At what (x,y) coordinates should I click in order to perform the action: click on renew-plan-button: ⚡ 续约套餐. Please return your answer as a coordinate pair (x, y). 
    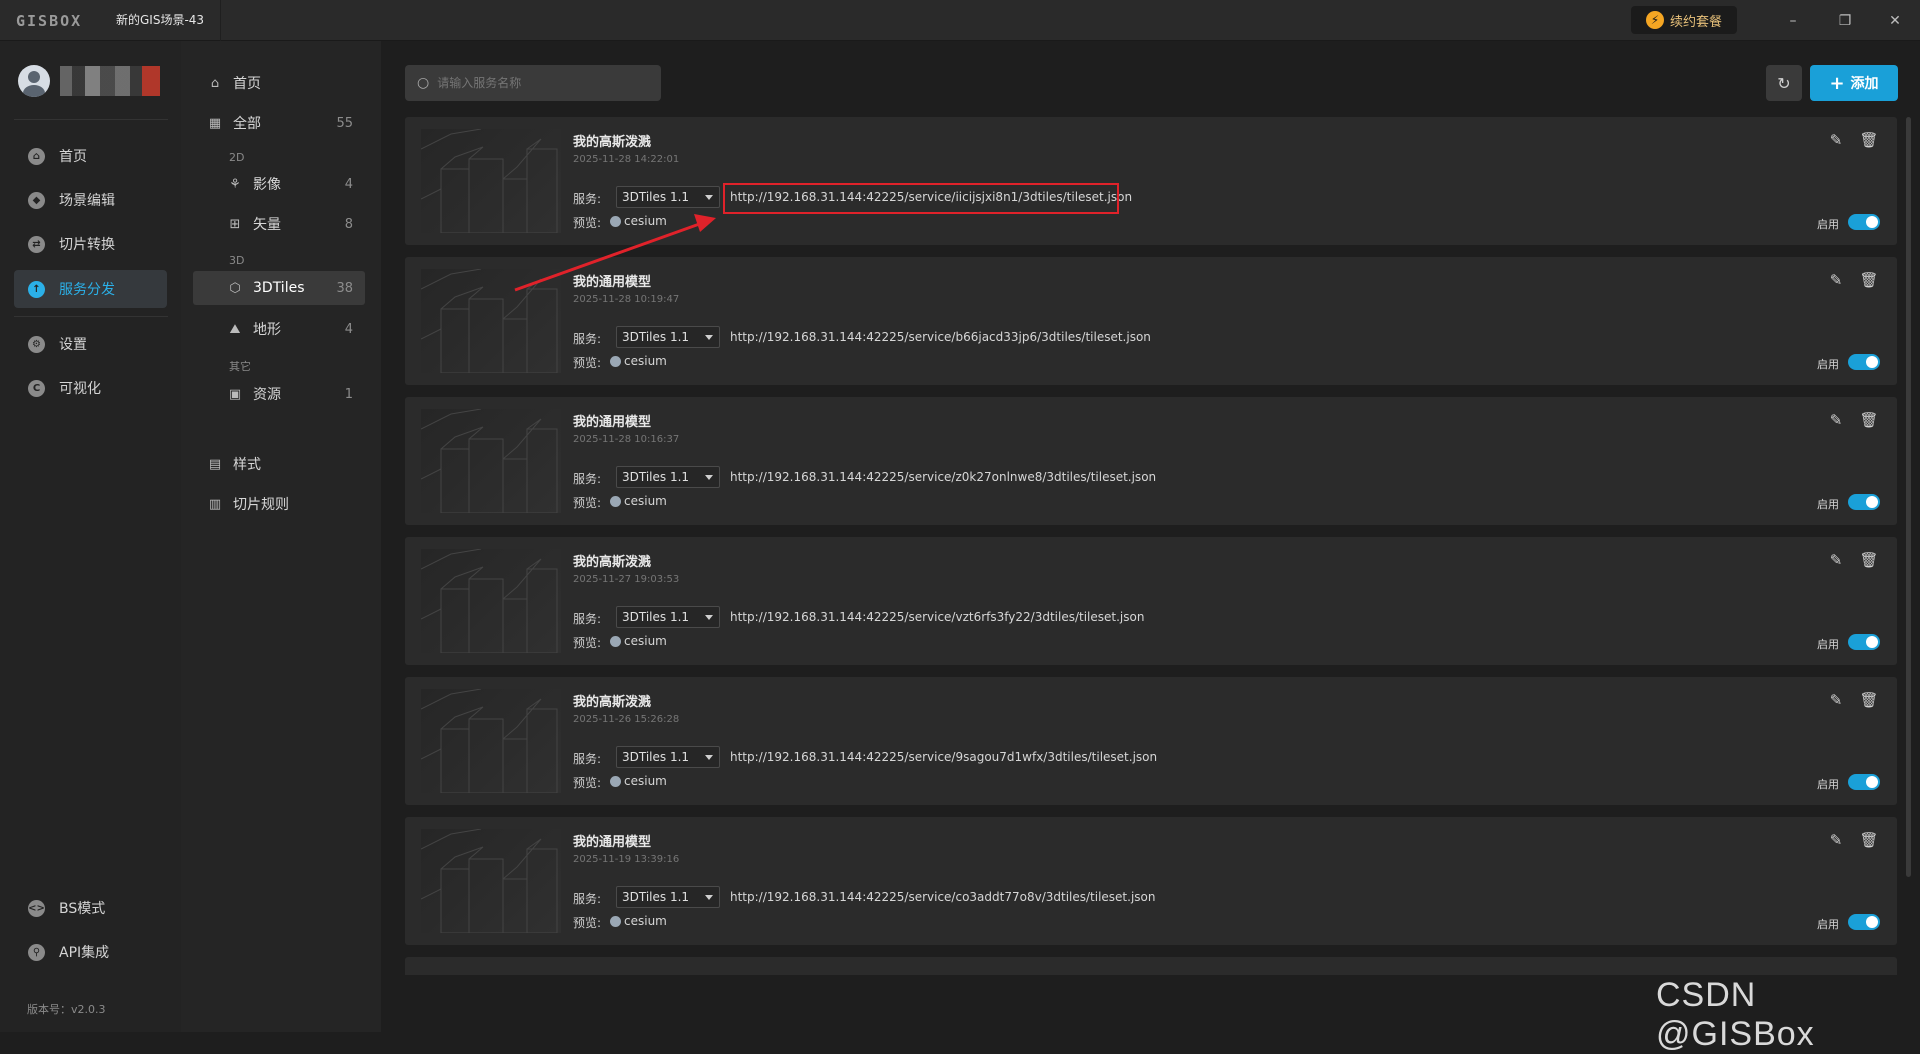
    Looking at the image, I should click on (1684, 20).